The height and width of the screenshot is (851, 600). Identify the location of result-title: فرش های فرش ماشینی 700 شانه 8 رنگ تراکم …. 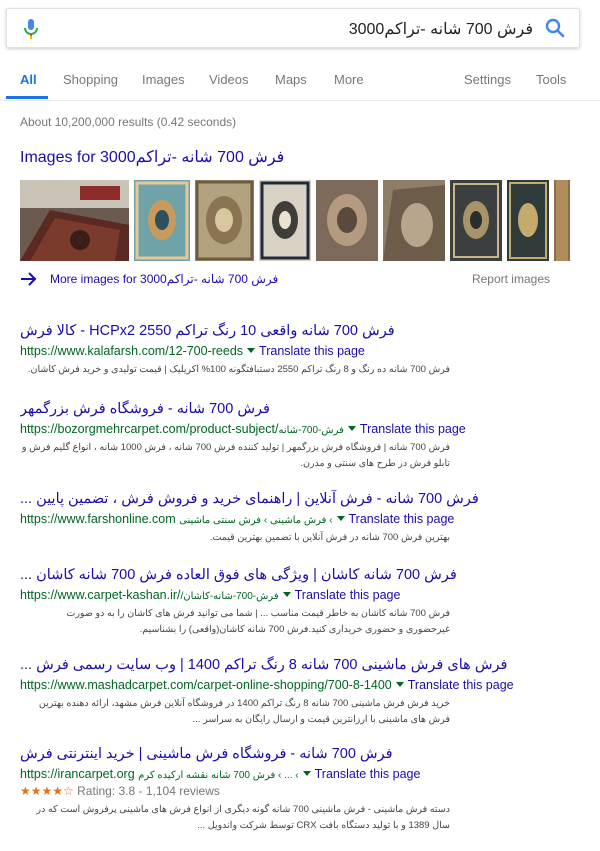
(297, 665).